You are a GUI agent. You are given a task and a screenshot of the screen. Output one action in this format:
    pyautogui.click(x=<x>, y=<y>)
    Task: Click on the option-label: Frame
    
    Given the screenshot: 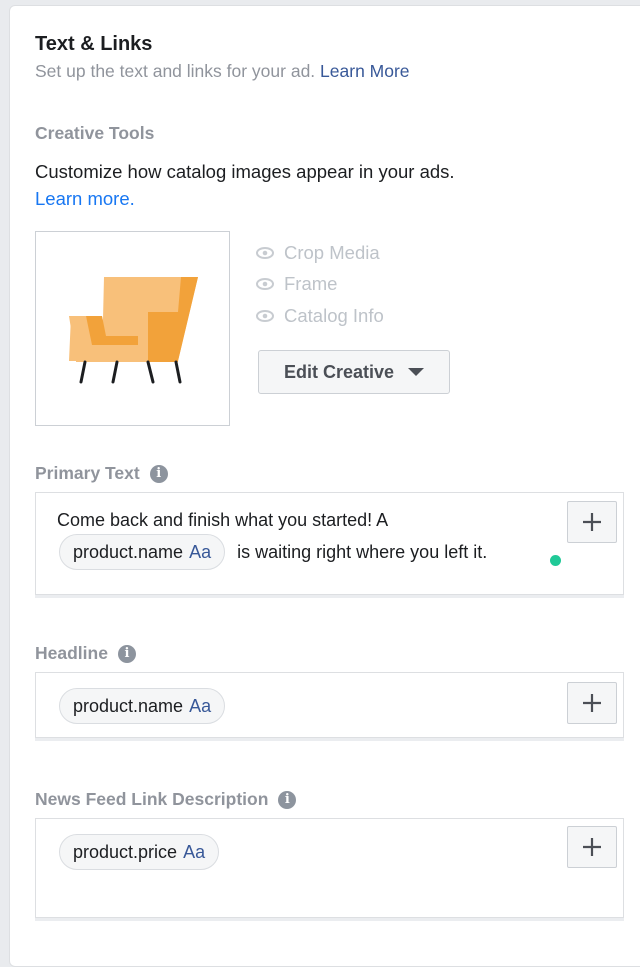 What is the action you would take?
    pyautogui.click(x=311, y=283)
    